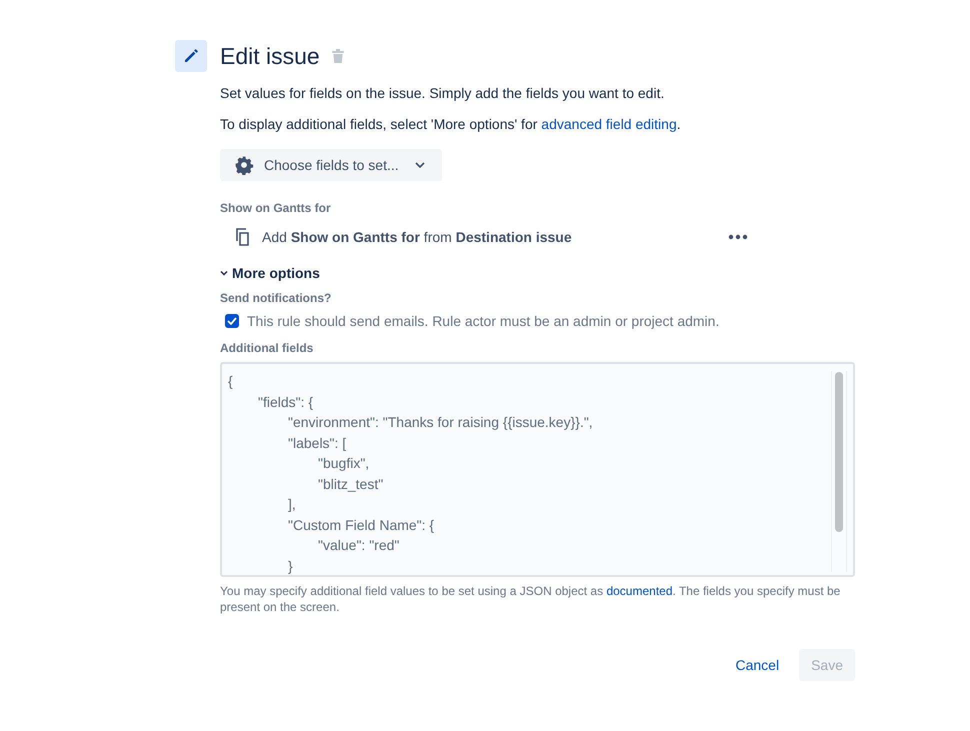  What do you see at coordinates (232, 321) in the screenshot?
I see `checkbox` at bounding box center [232, 321].